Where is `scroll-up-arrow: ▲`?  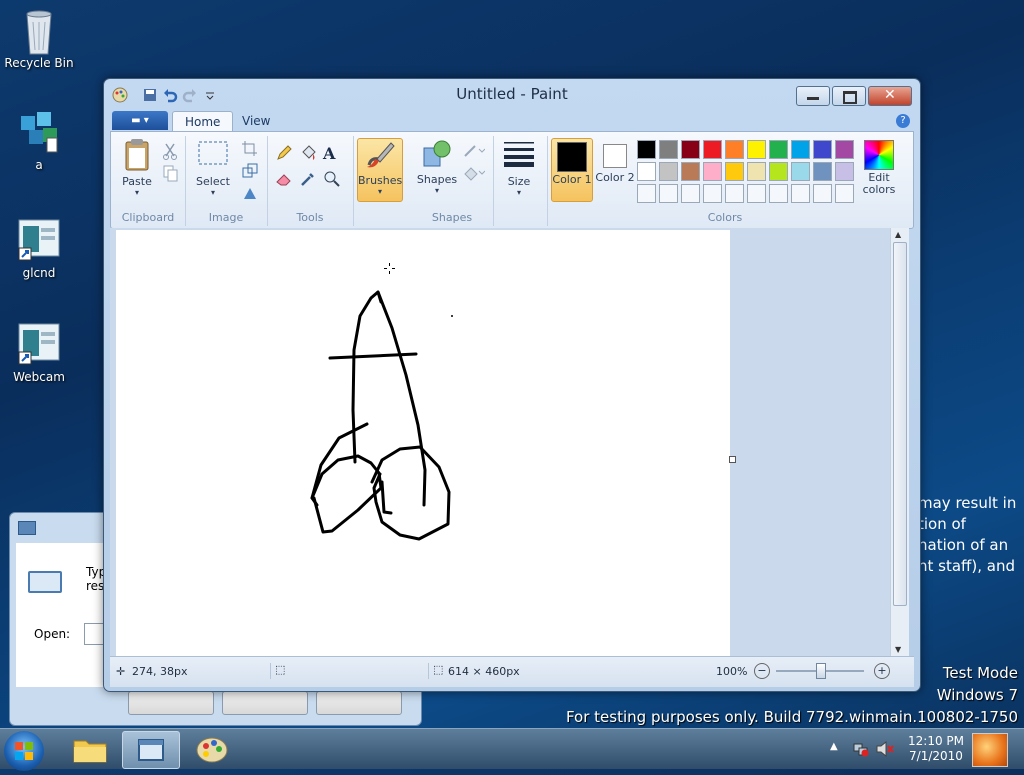 scroll-up-arrow: ▲ is located at coordinates (898, 234).